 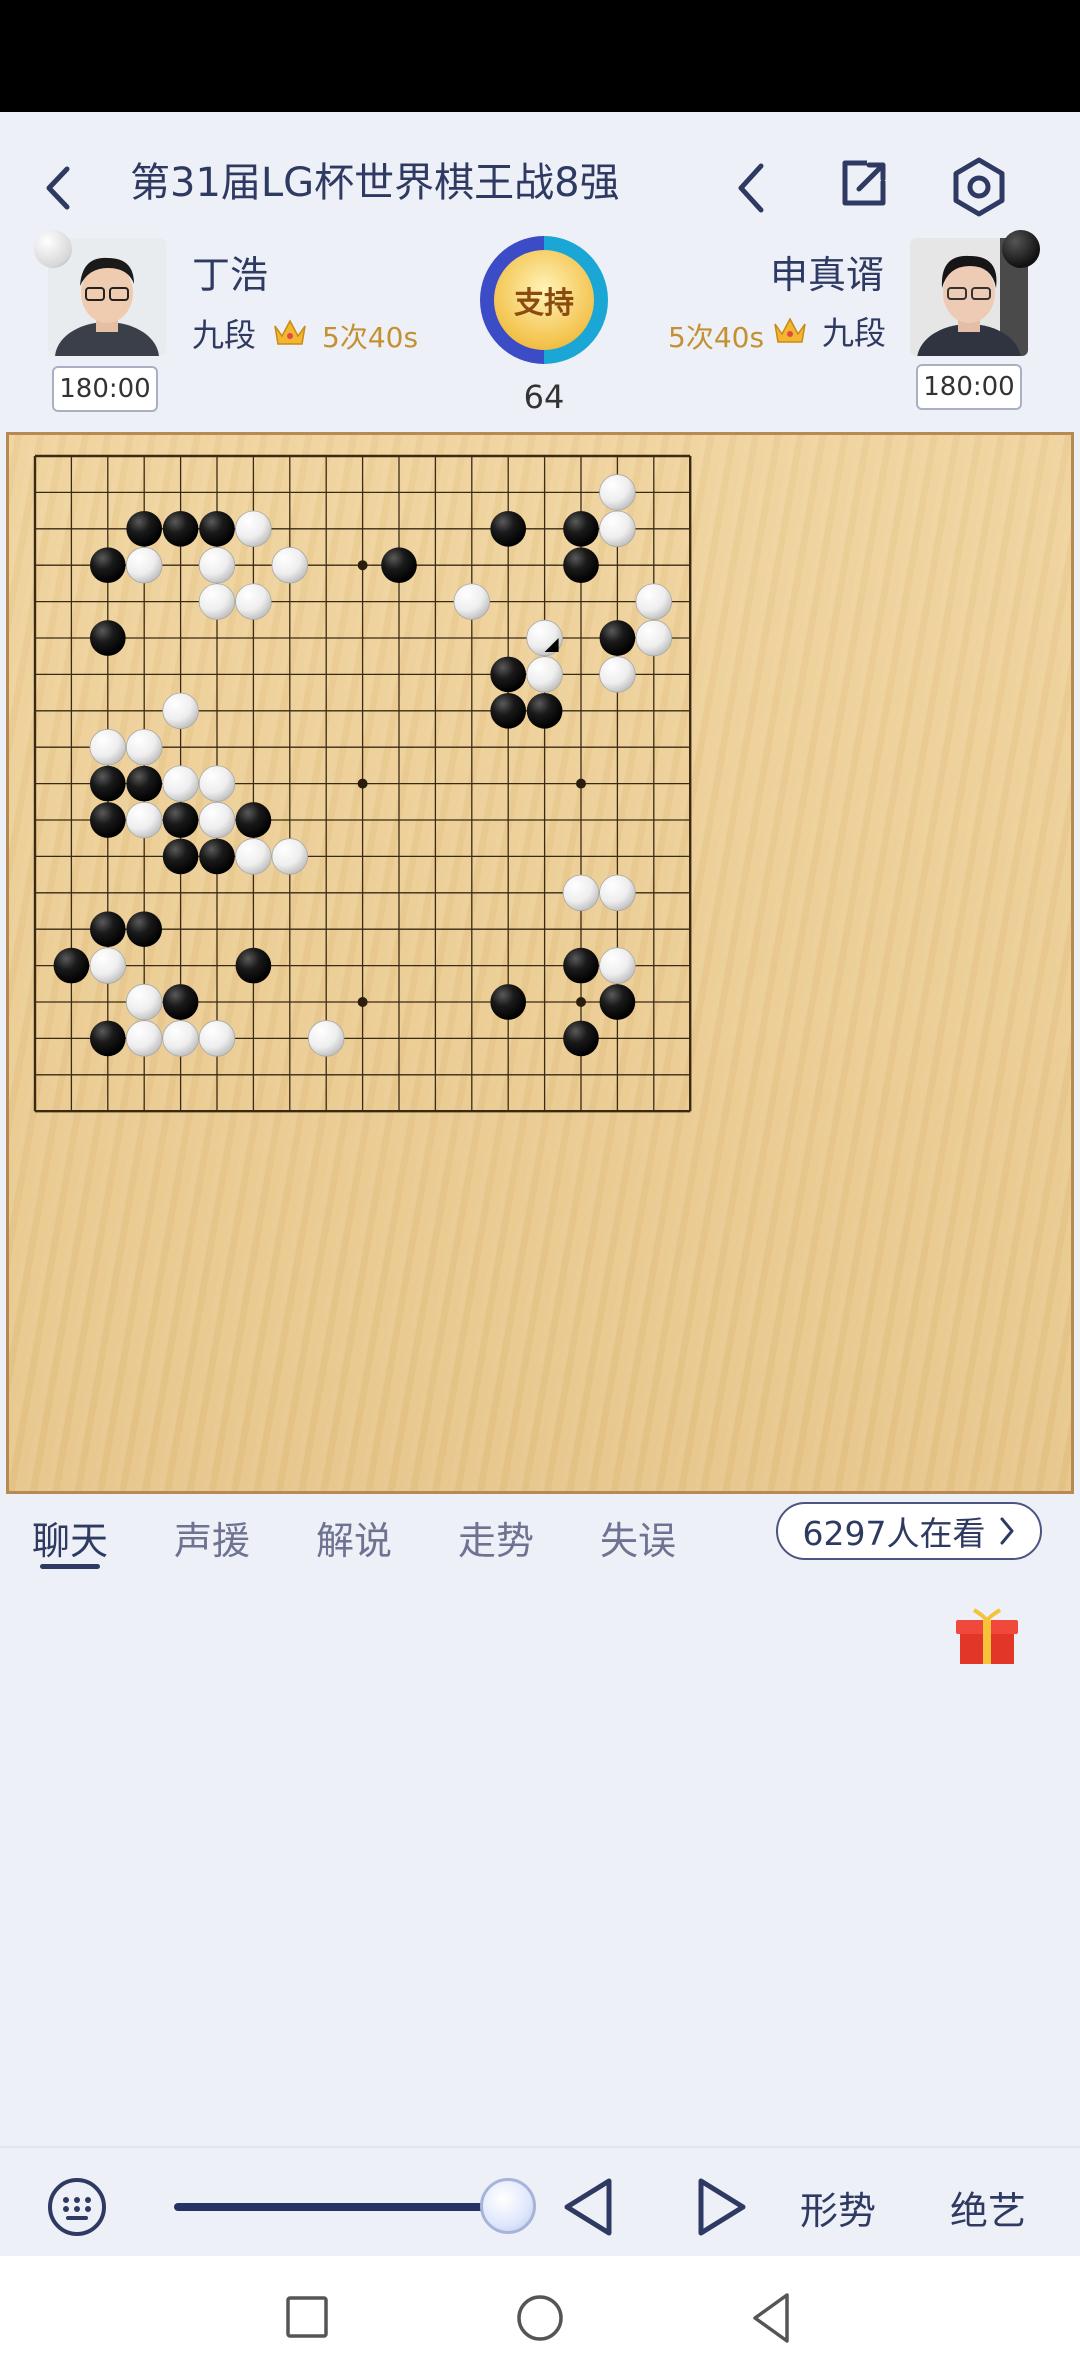 What do you see at coordinates (638, 1537) in the screenshot?
I see `tab-mistakes: 失误` at bounding box center [638, 1537].